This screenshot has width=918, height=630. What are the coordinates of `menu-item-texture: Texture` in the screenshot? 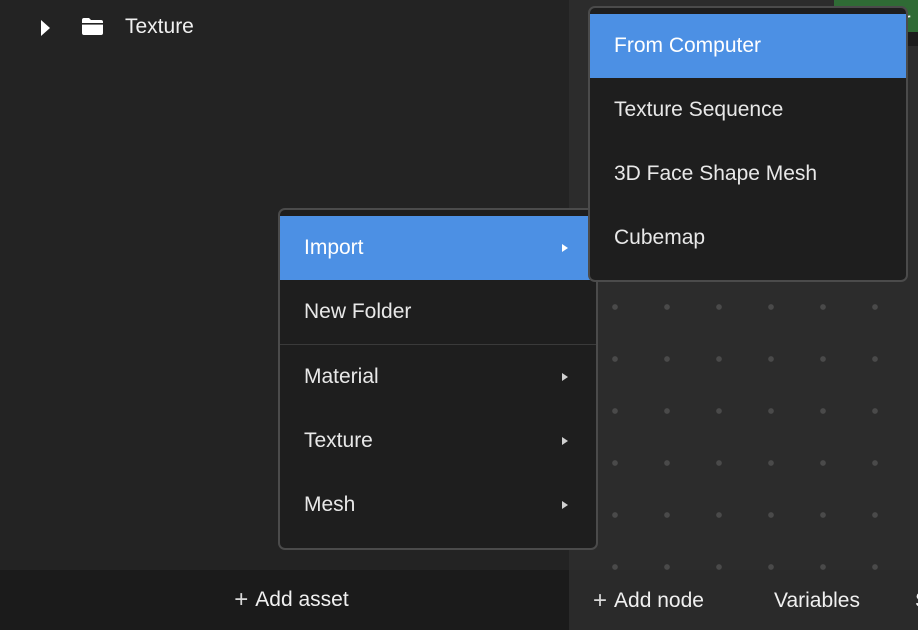 It's located at (438, 441).